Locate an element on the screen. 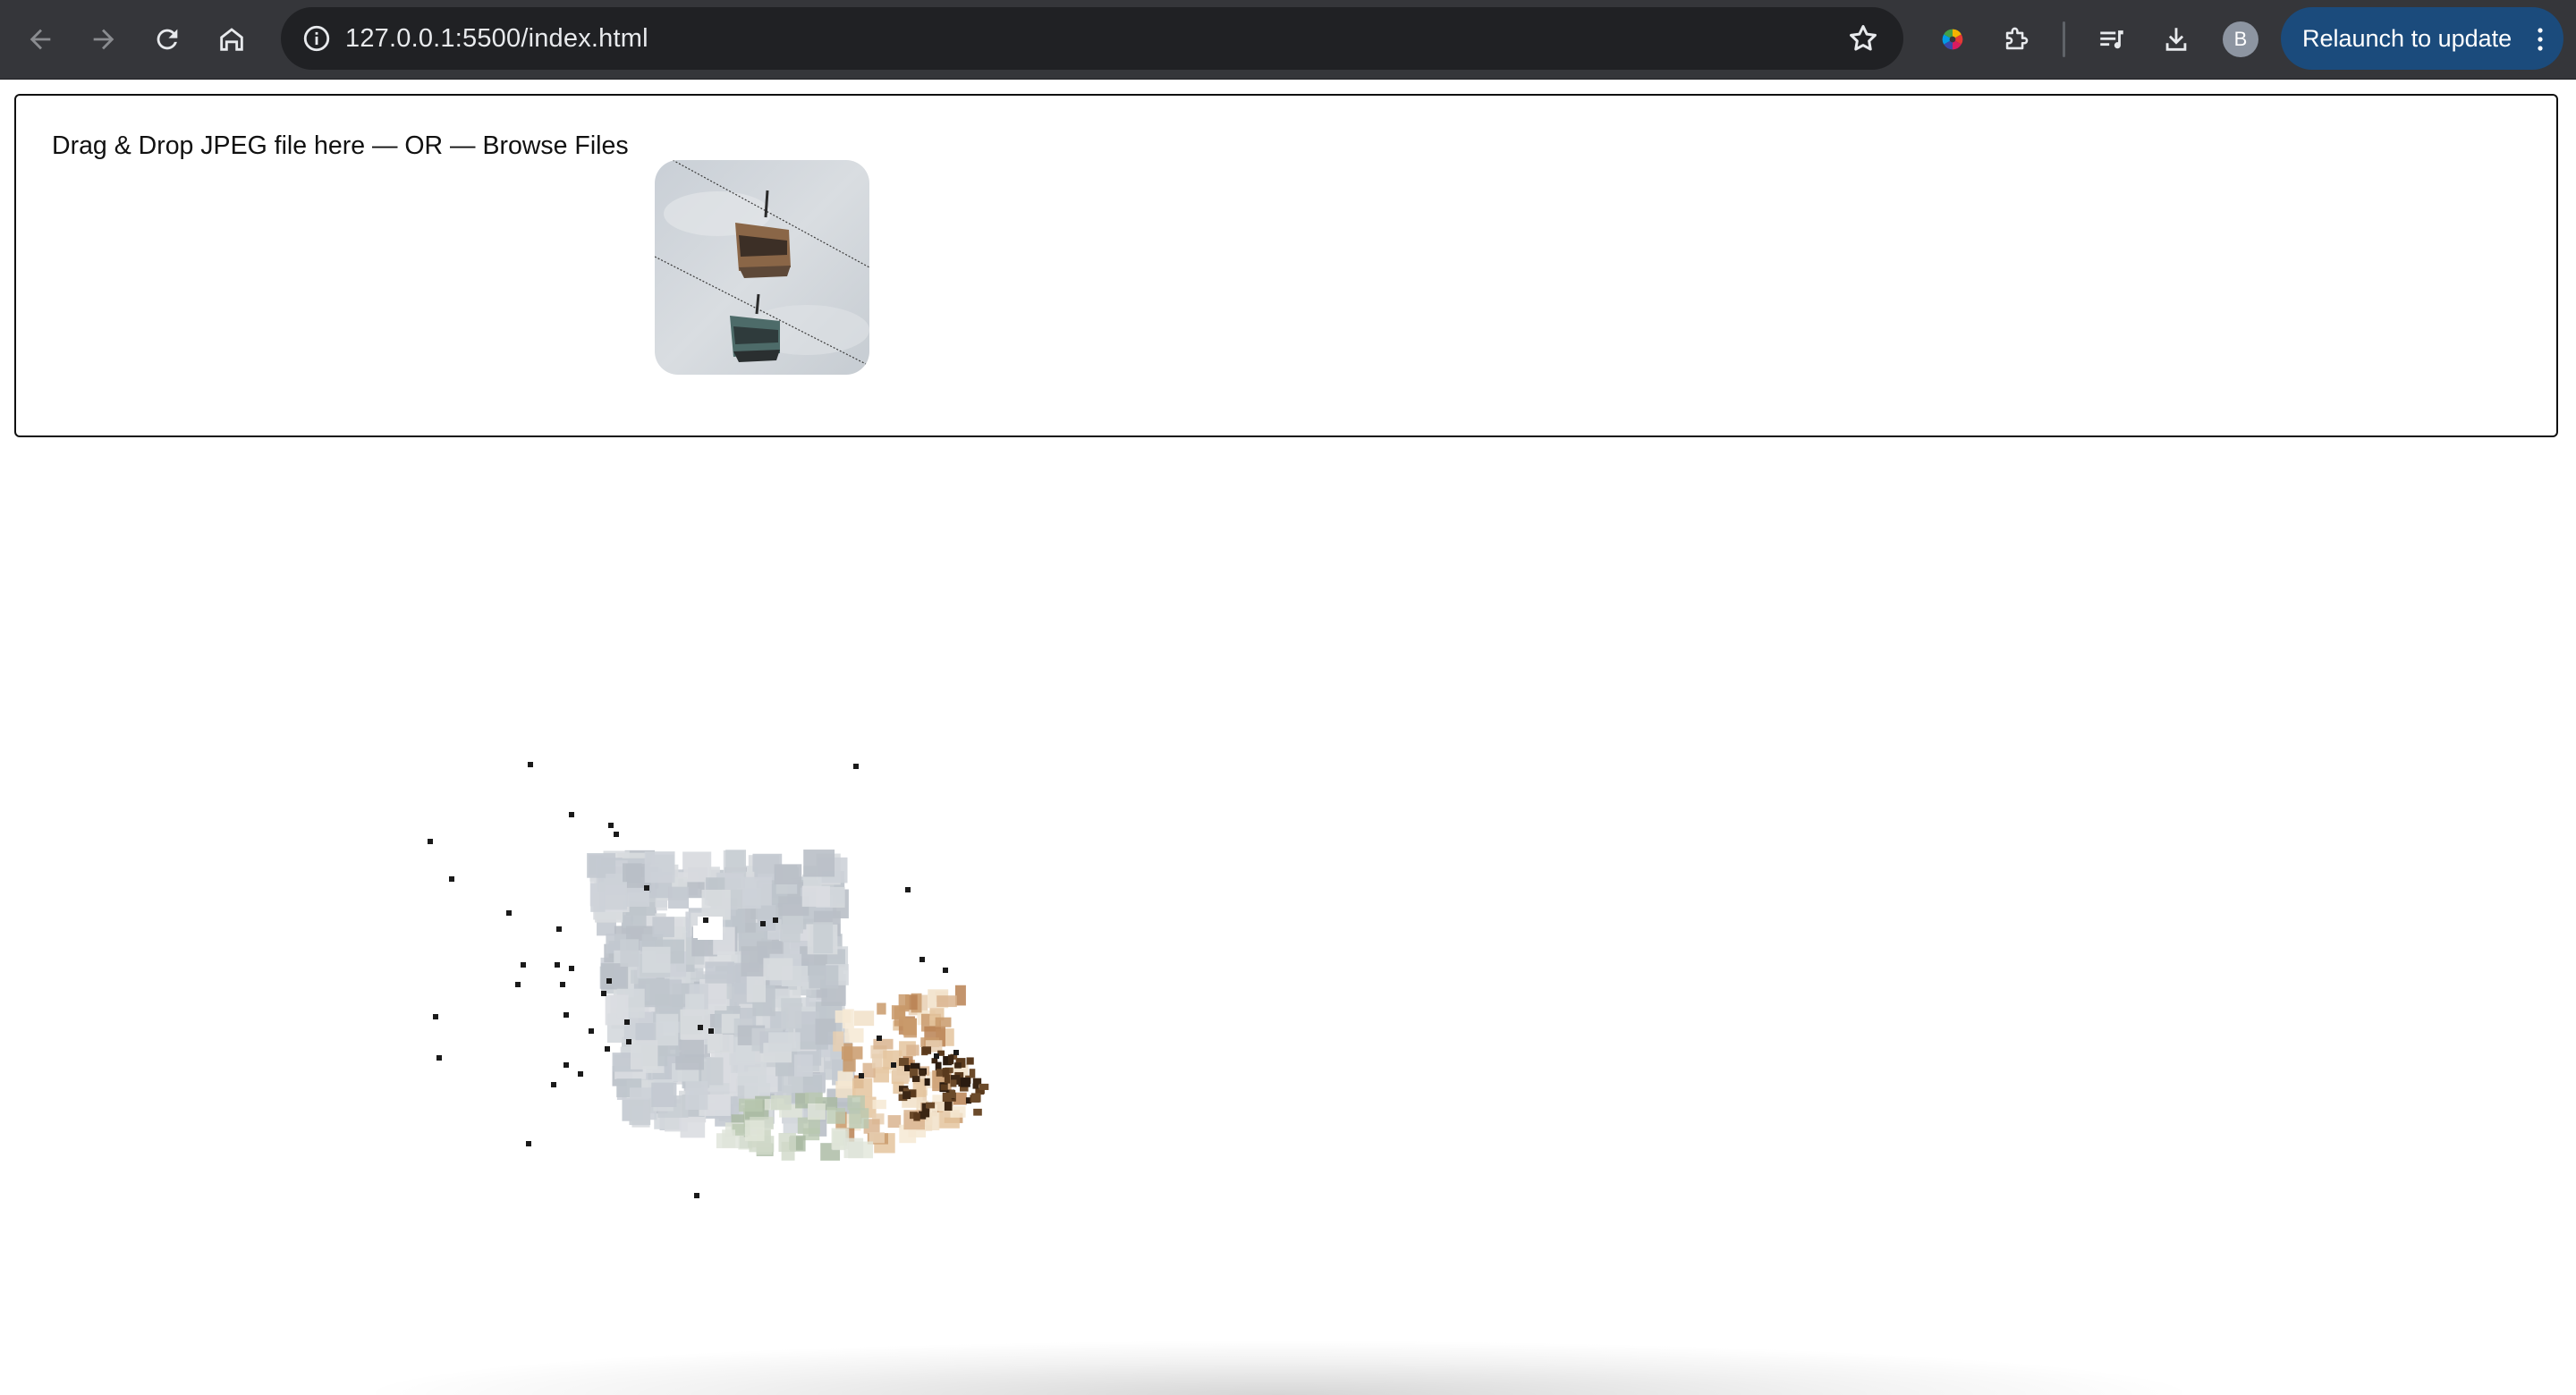  extensions-puzzle-icon is located at coordinates (2017, 38).